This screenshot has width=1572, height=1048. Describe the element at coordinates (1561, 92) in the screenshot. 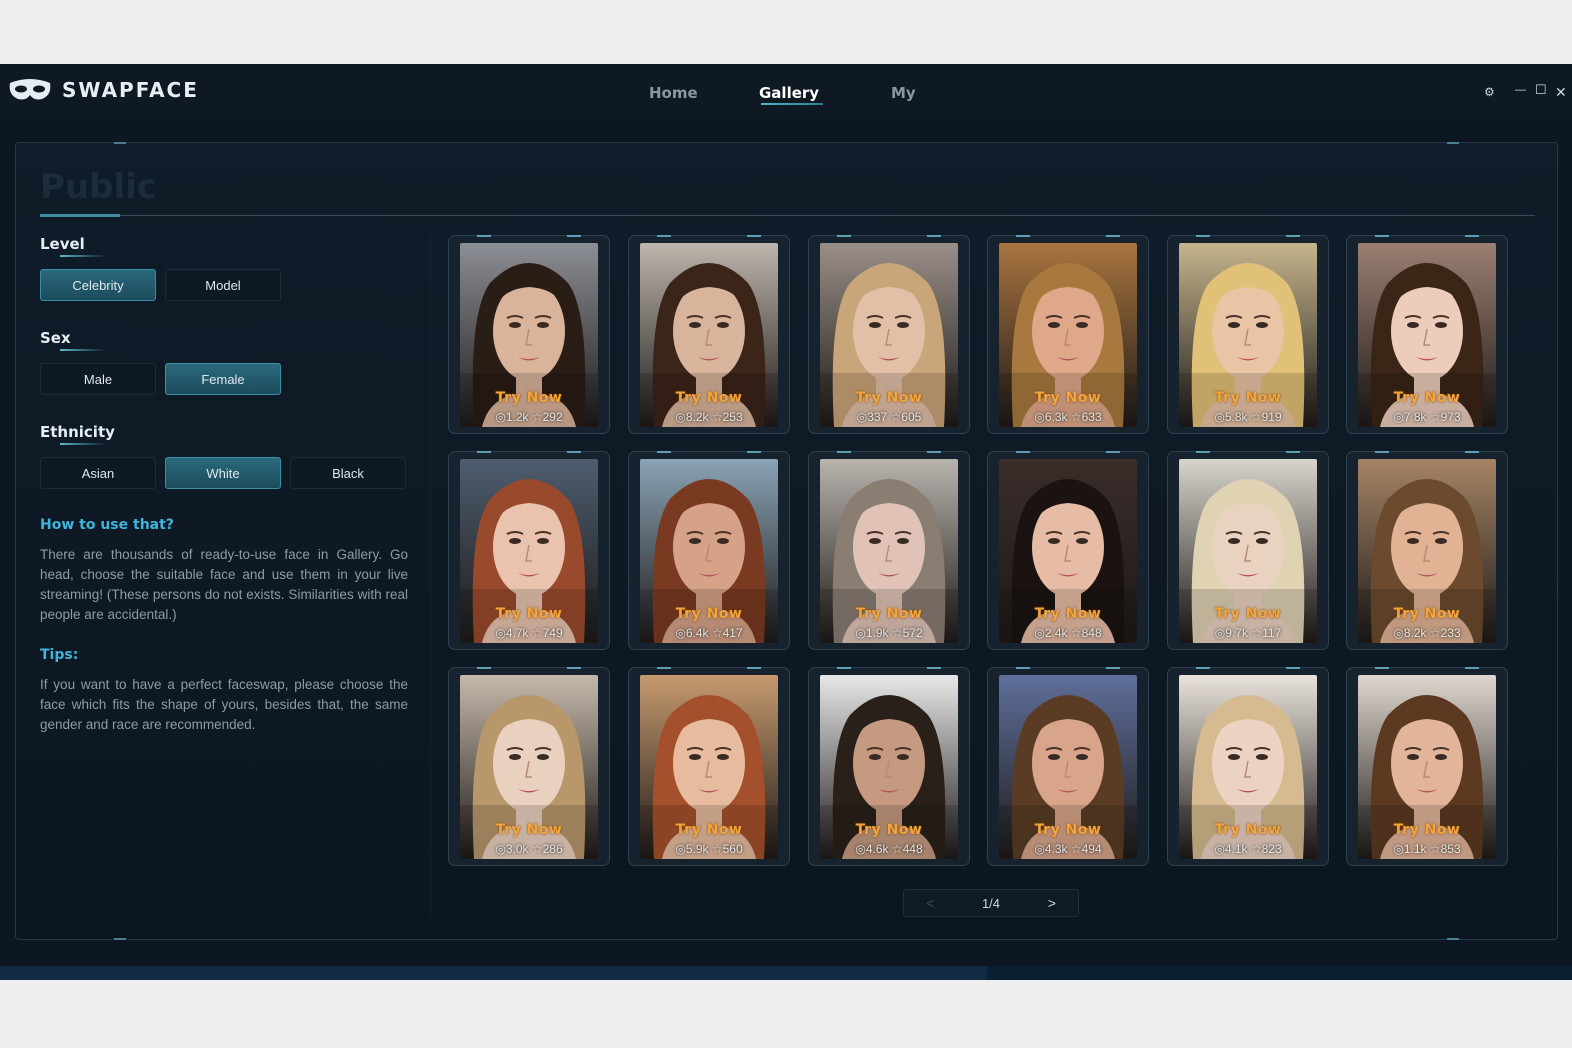

I see `close-icon: ✕` at that location.